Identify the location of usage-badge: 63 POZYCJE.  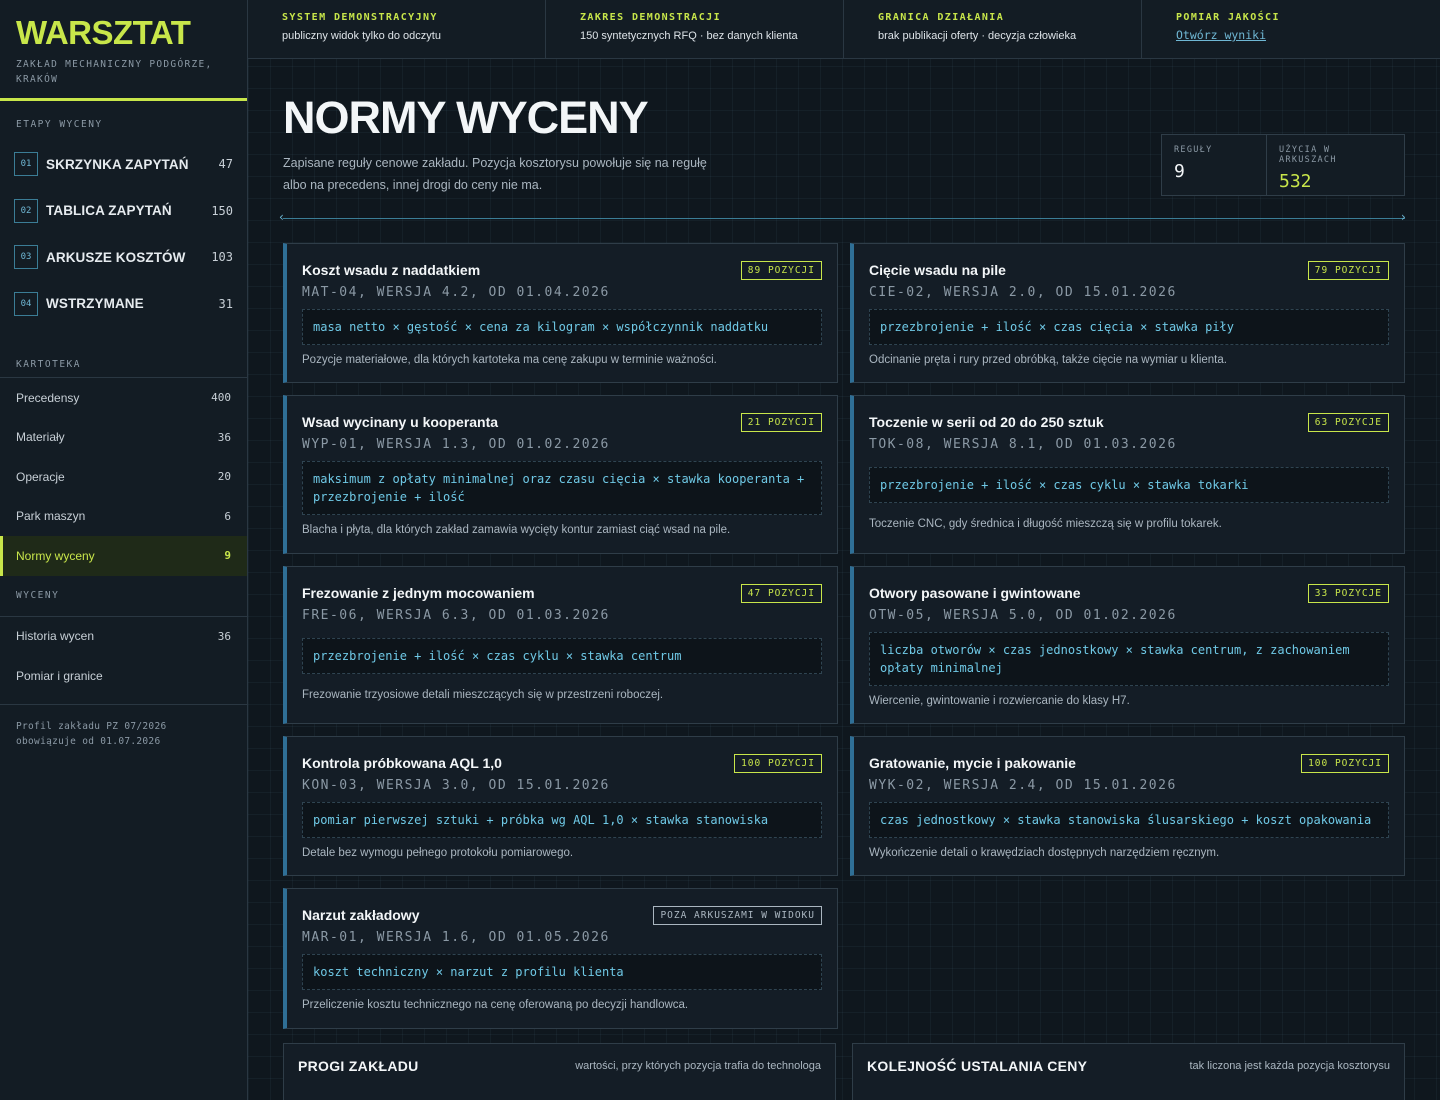
(1348, 422).